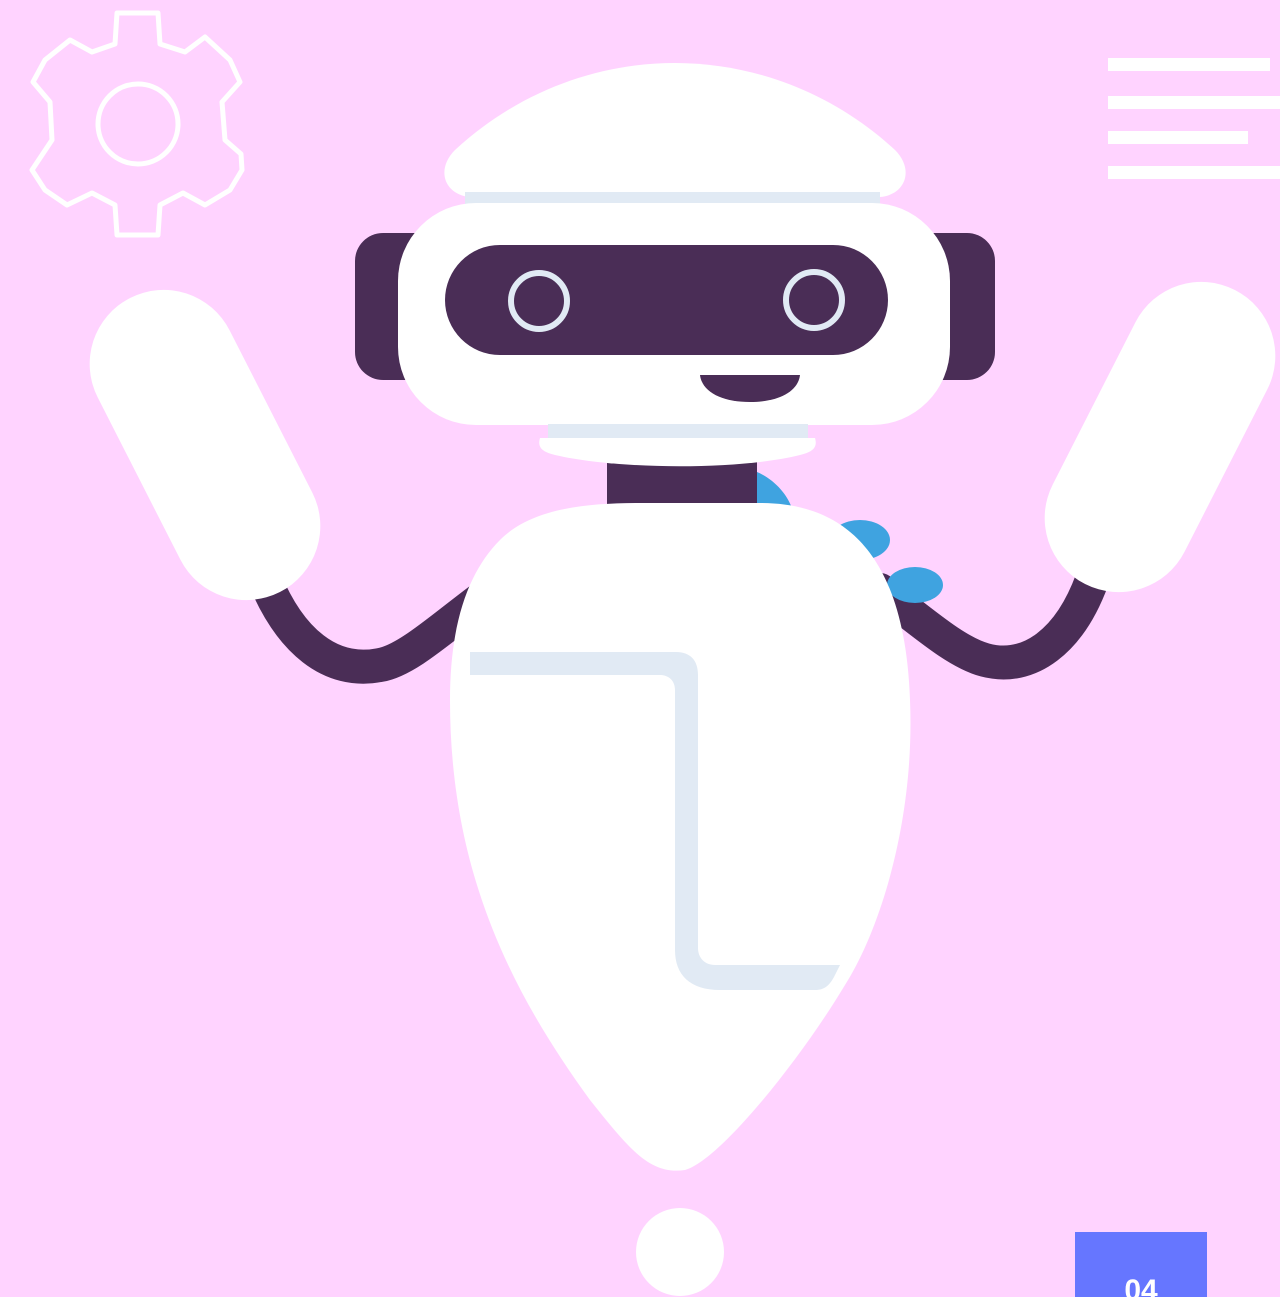 This screenshot has width=1280, height=1297. Describe the element at coordinates (814, 300) in the screenshot. I see `robot-eye-right` at that location.